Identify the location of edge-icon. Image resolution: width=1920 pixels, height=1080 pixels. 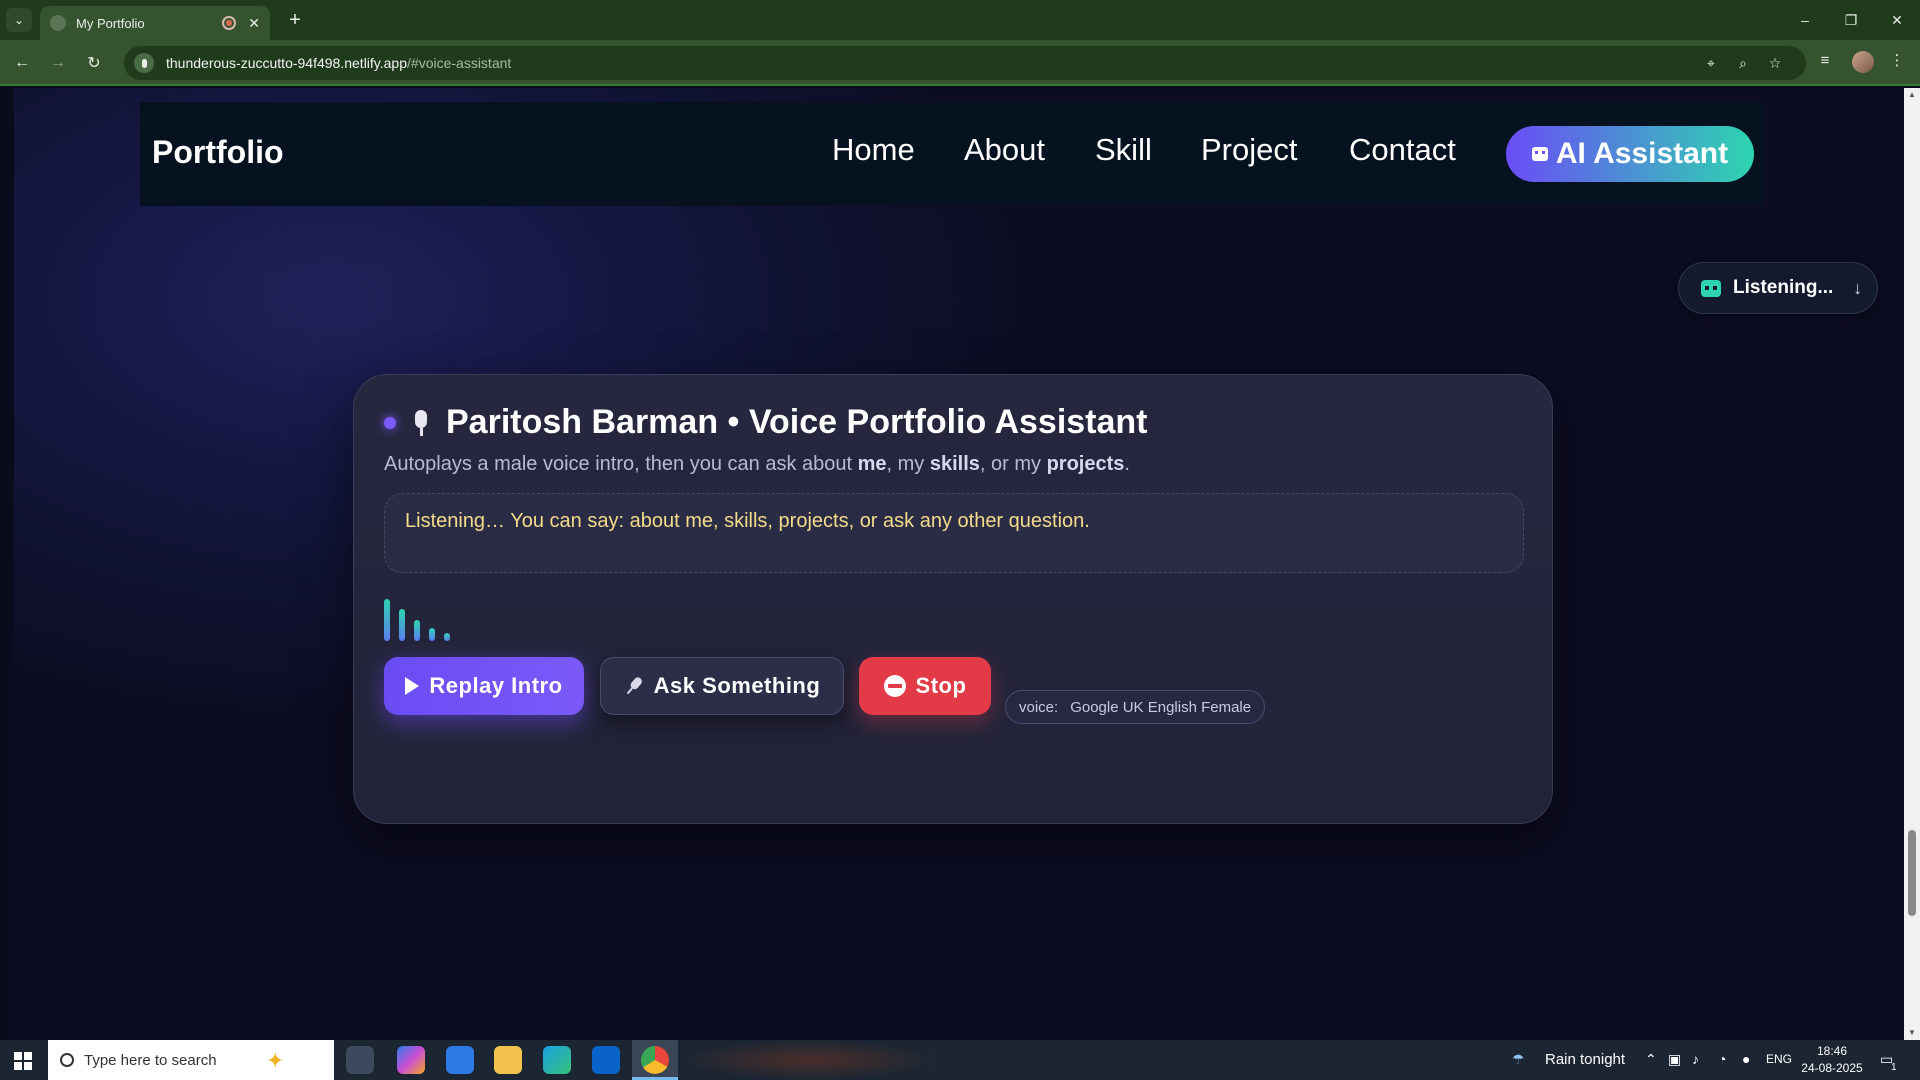
(557, 1060).